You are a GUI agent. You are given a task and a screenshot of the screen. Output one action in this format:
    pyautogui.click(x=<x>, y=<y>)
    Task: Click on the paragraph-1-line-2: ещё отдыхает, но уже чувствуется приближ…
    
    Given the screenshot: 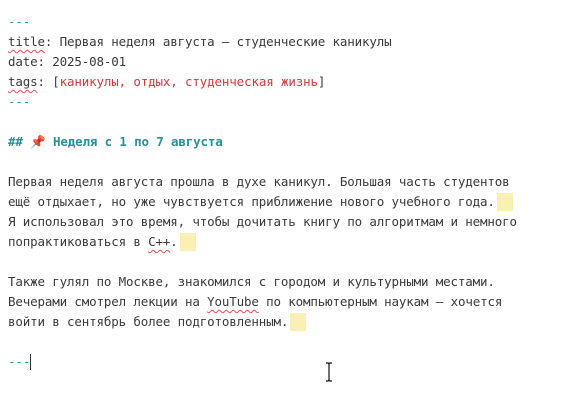 What is the action you would take?
    pyautogui.click(x=260, y=202)
    